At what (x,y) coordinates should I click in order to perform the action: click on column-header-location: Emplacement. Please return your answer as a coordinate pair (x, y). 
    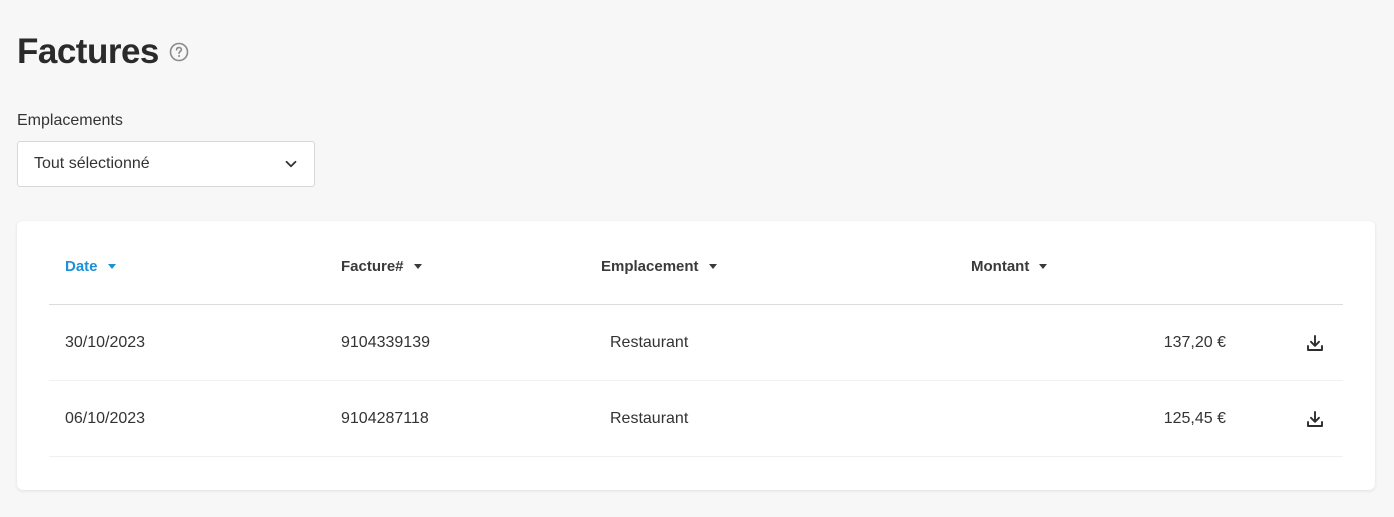
    Looking at the image, I should click on (659, 266).